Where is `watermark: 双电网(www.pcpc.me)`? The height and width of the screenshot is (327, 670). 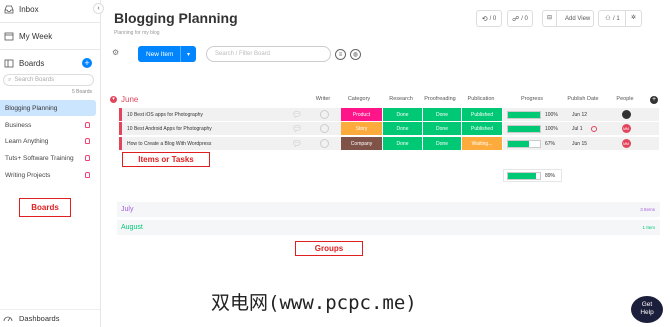
watermark: 双电网(www.pcpc.me) is located at coordinates (314, 303).